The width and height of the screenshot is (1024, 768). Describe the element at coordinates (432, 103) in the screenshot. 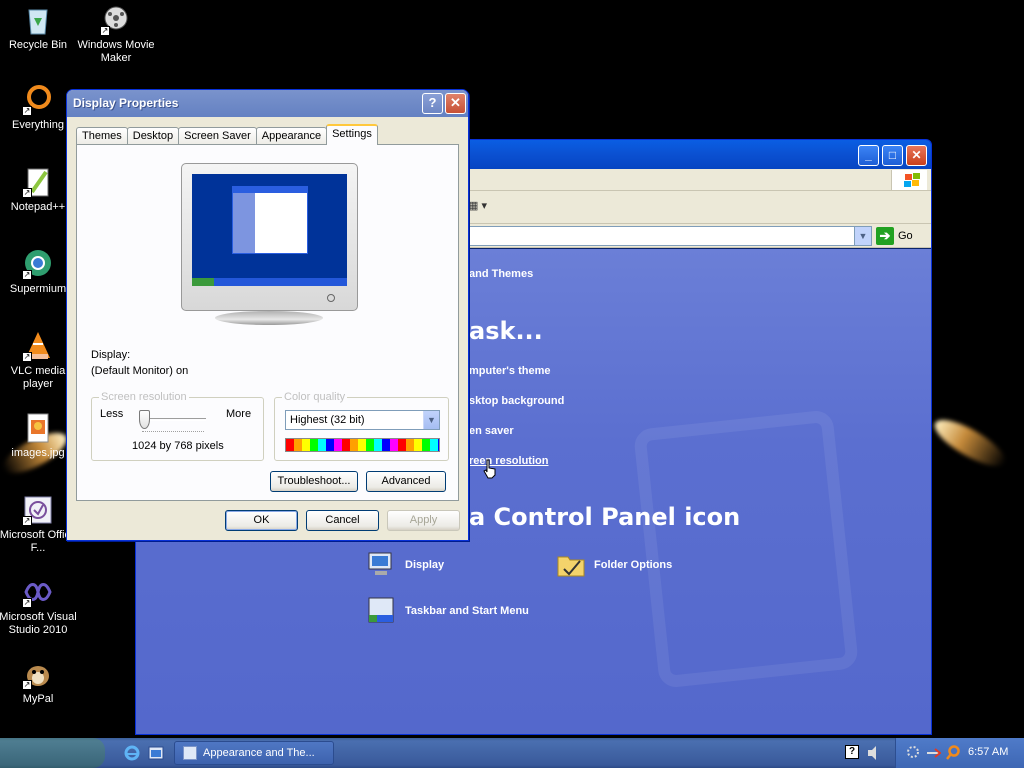

I see `help-button: ?` at that location.